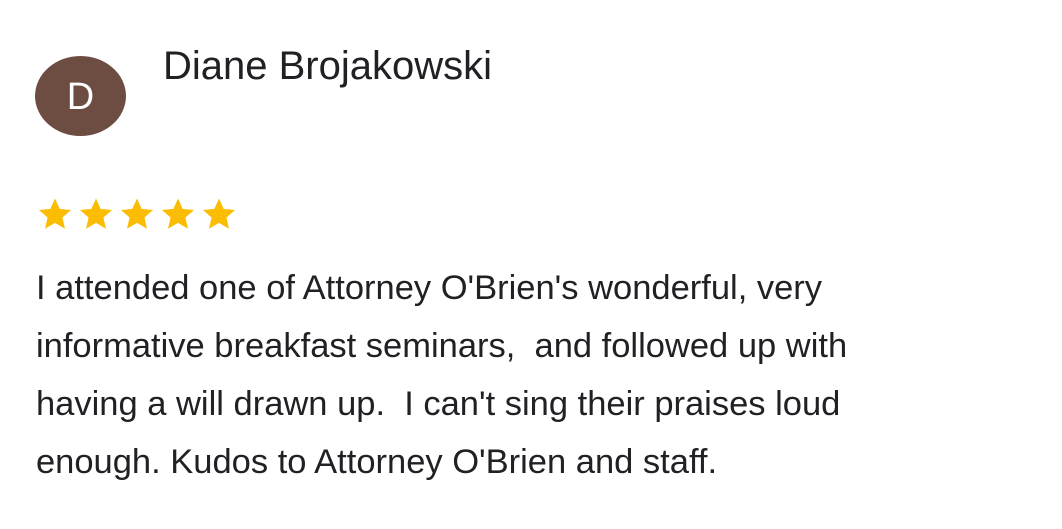 The image size is (1062, 529). I want to click on star-rating, so click(137, 214).